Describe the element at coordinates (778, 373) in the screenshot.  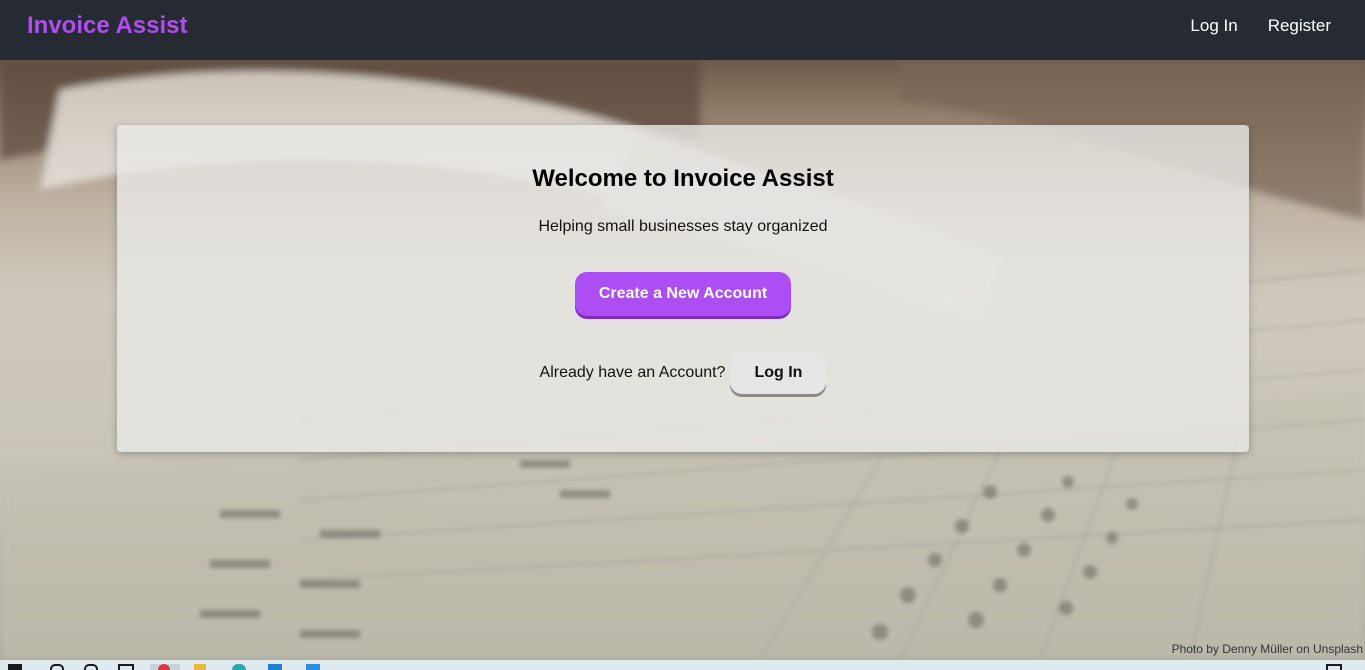
I see `login-button: Log In` at that location.